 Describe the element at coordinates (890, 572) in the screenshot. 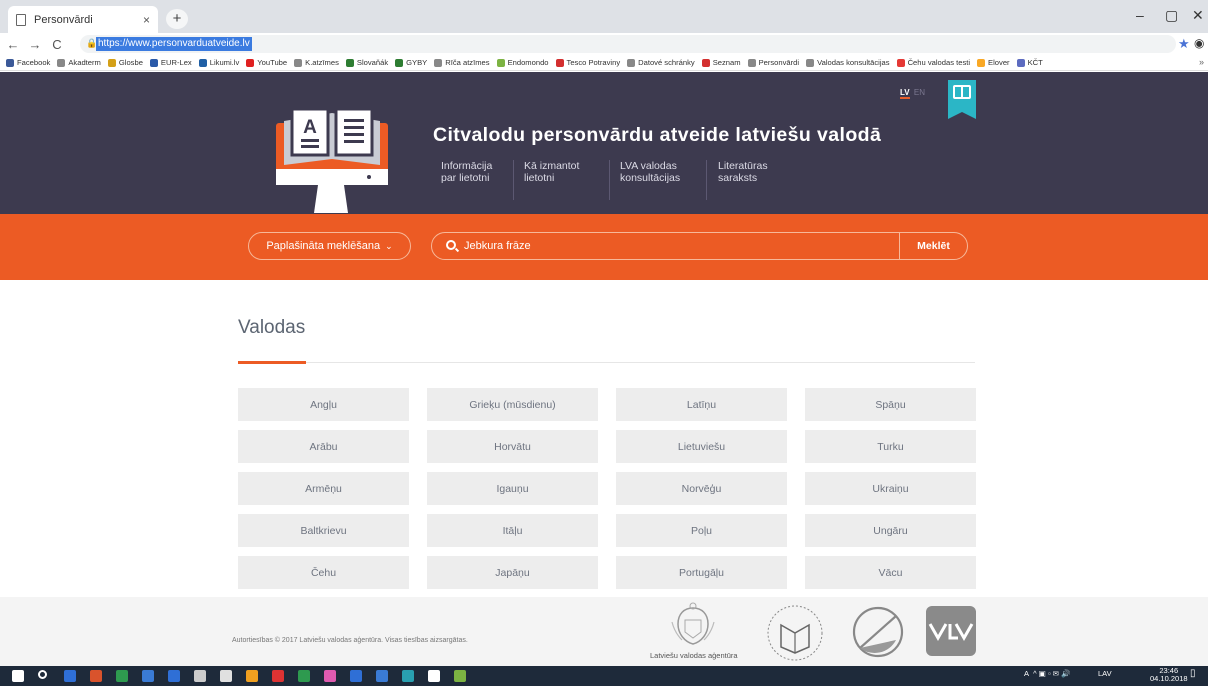

I see `language-button: Vācu` at that location.